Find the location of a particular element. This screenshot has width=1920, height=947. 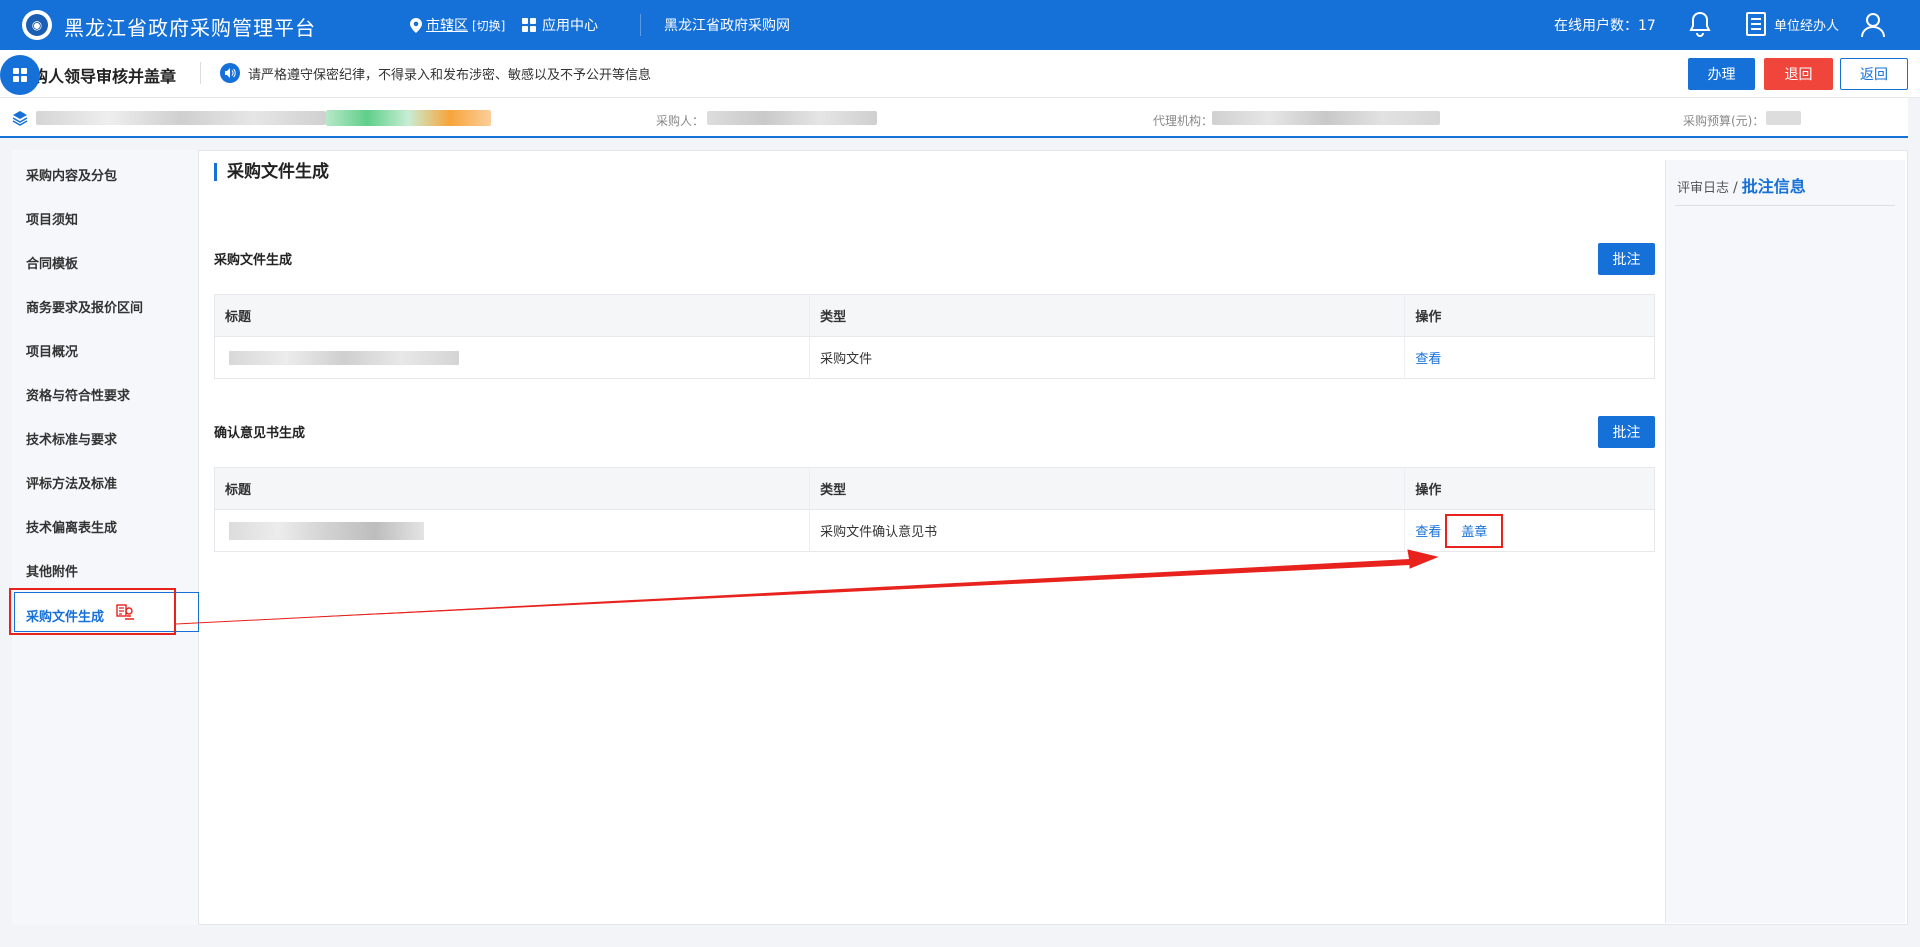

sidebar-item-tech-standards: 技术标准与要求 is located at coordinates (71, 438).